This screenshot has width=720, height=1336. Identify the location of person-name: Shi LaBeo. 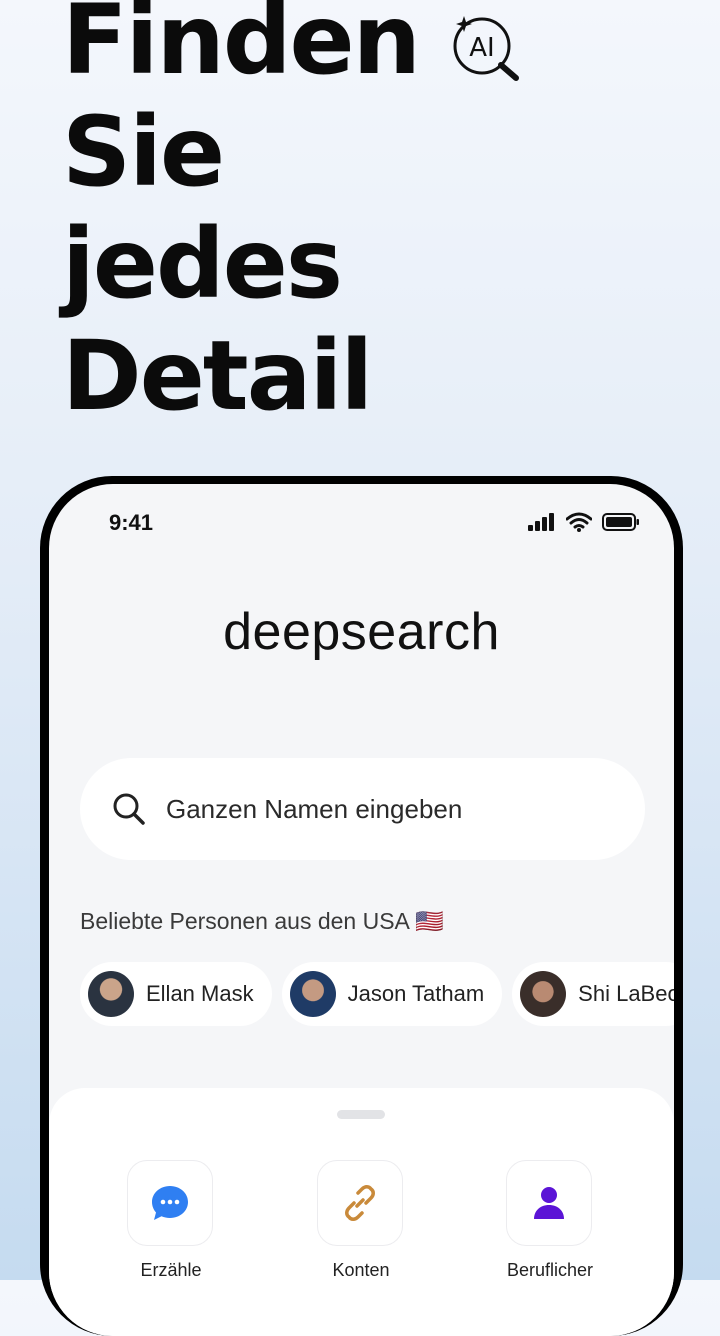
(626, 993).